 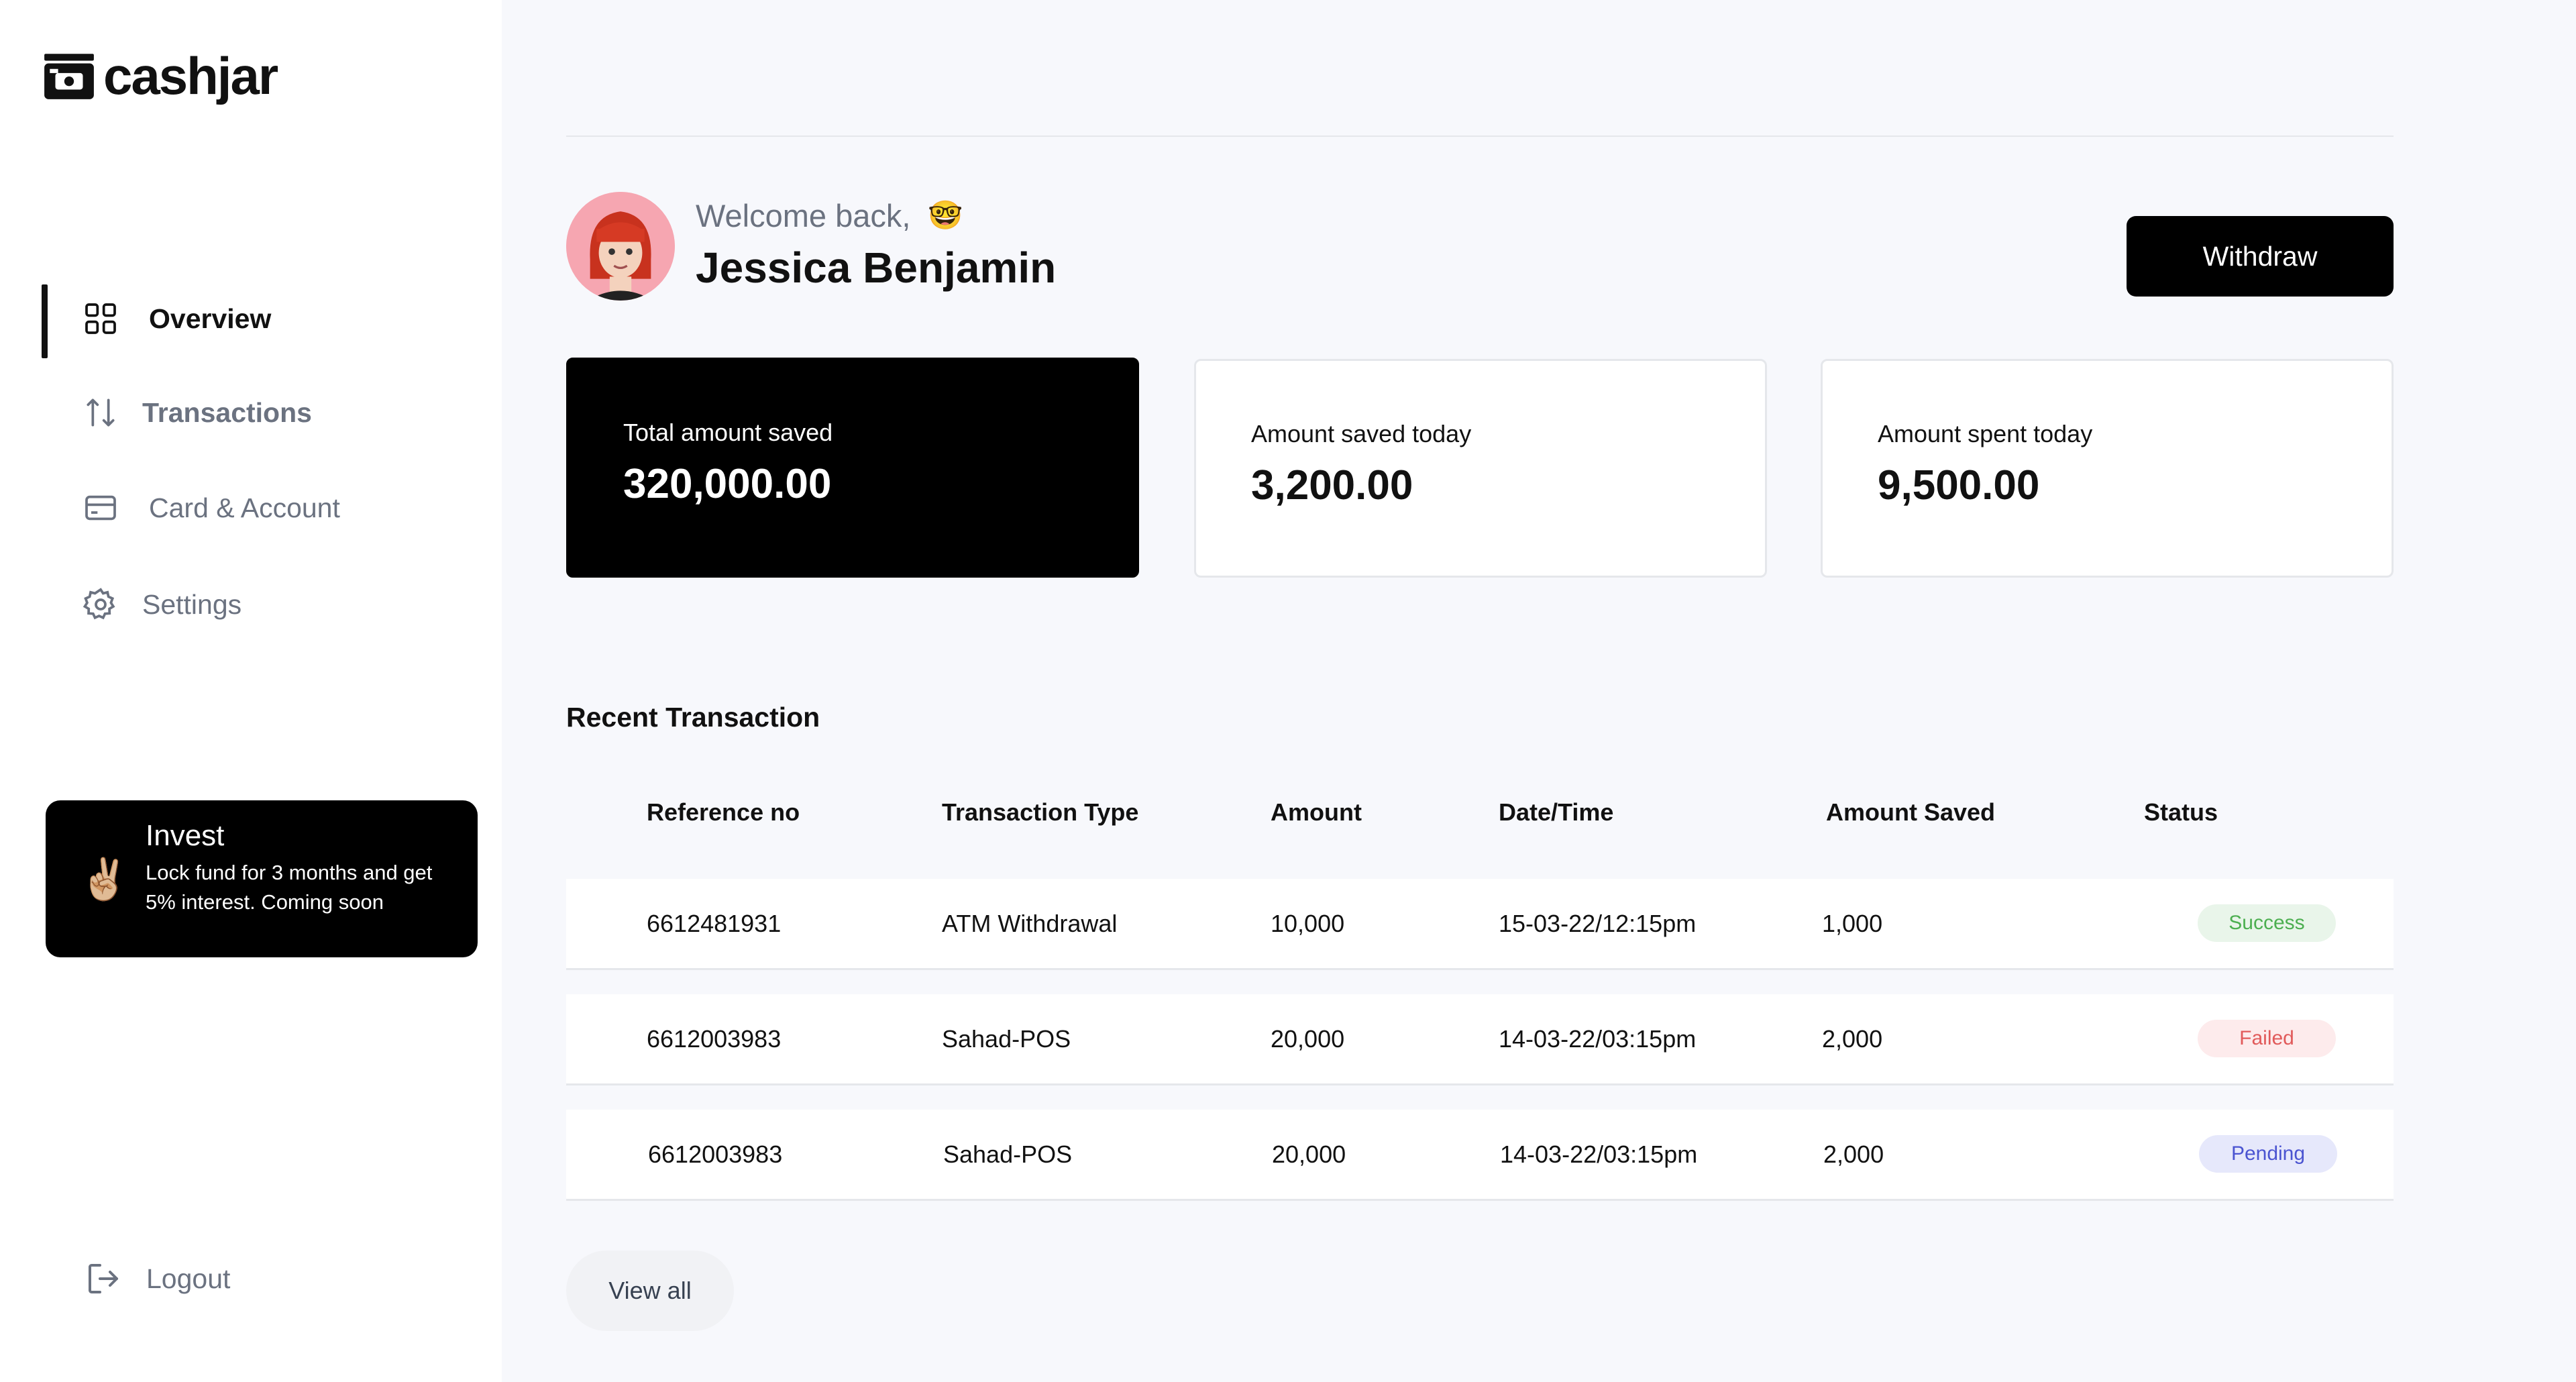 I want to click on column-header: Amount, so click(x=1316, y=812).